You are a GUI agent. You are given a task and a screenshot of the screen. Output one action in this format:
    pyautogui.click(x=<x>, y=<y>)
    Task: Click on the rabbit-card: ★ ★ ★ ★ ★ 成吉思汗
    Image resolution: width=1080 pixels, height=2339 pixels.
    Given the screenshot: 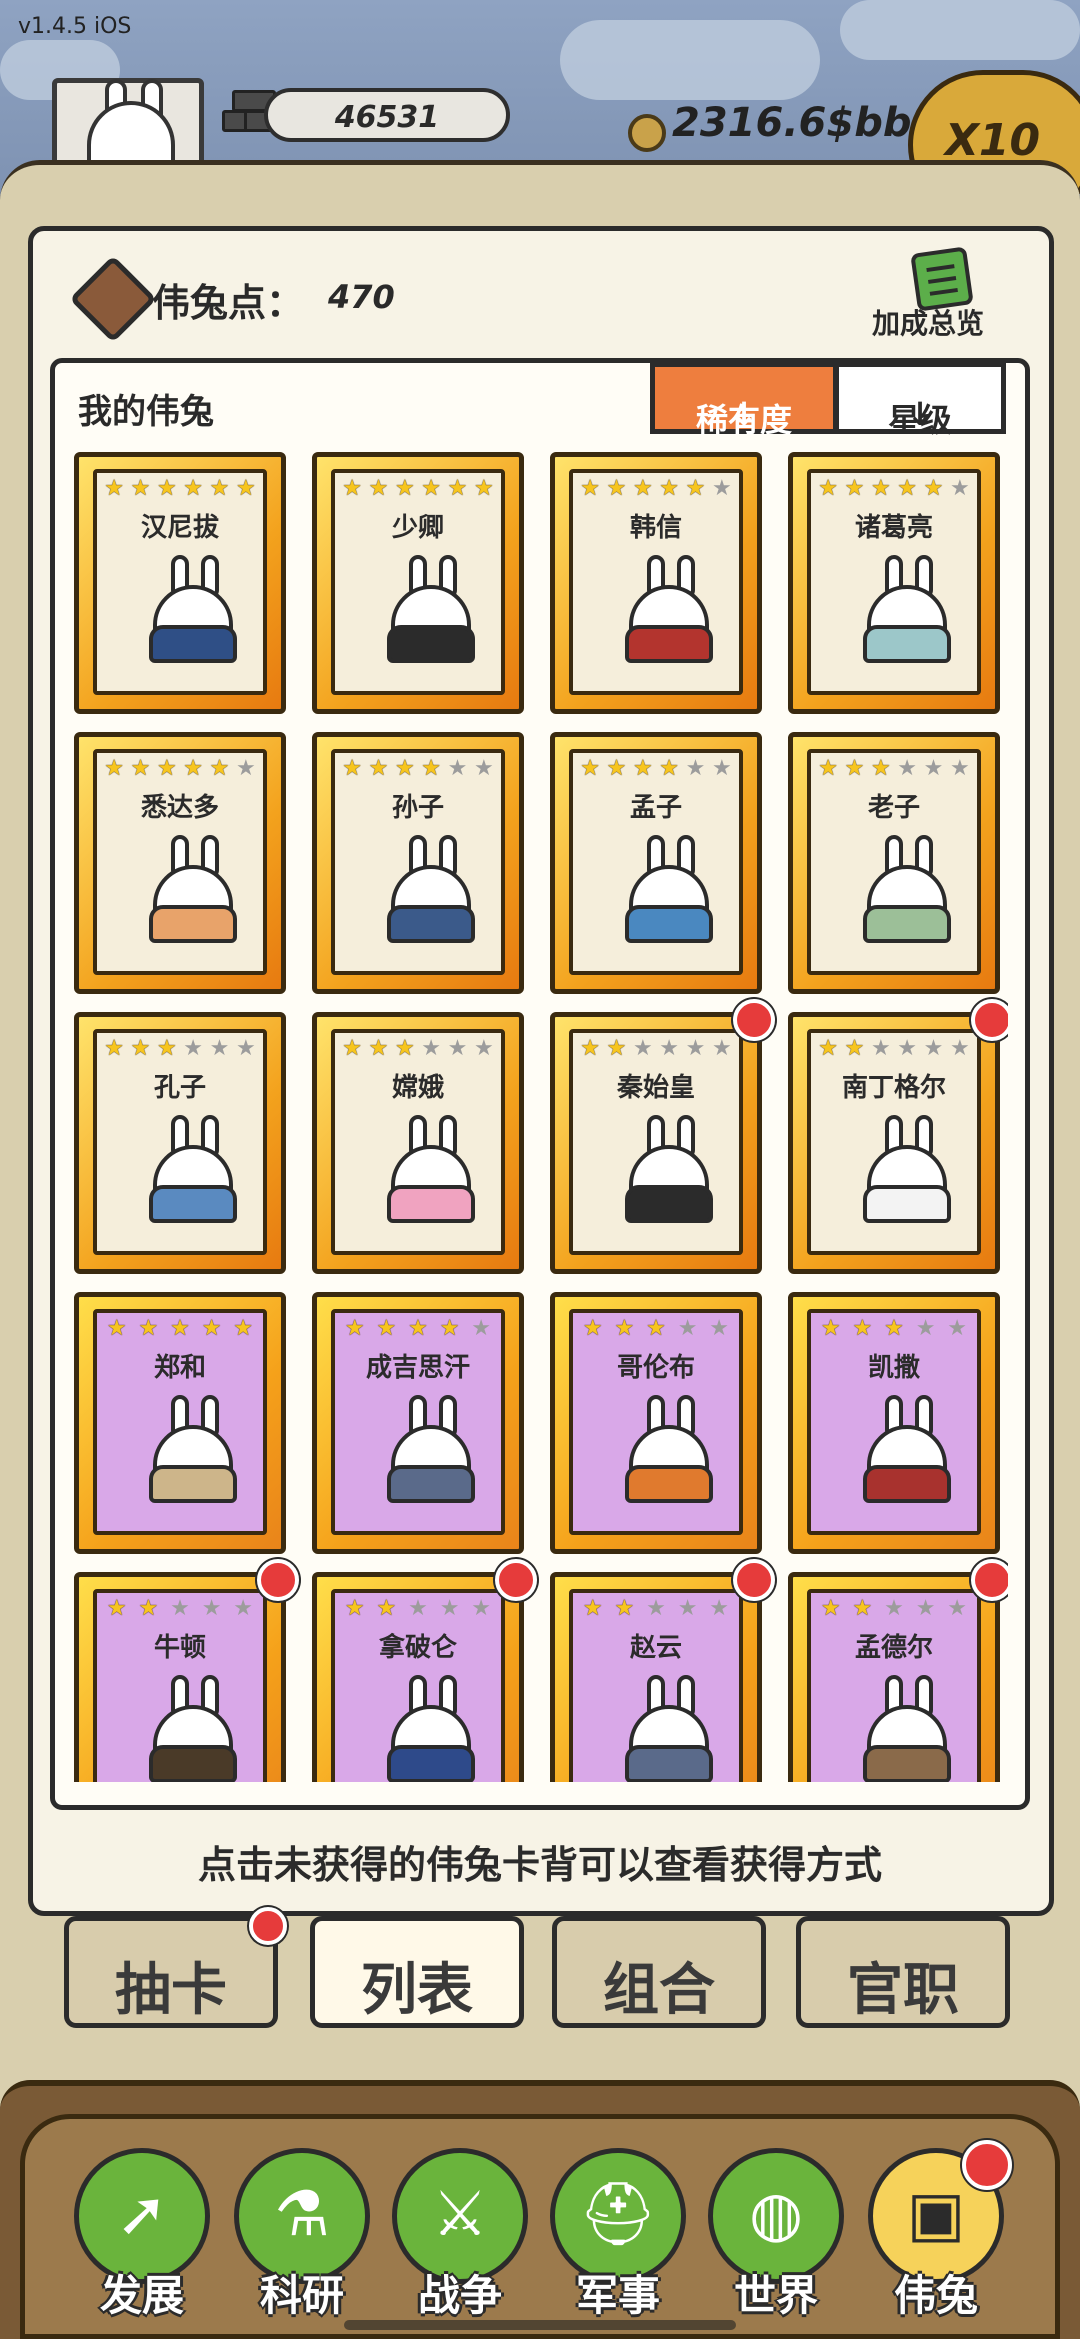 What is the action you would take?
    pyautogui.click(x=418, y=1423)
    